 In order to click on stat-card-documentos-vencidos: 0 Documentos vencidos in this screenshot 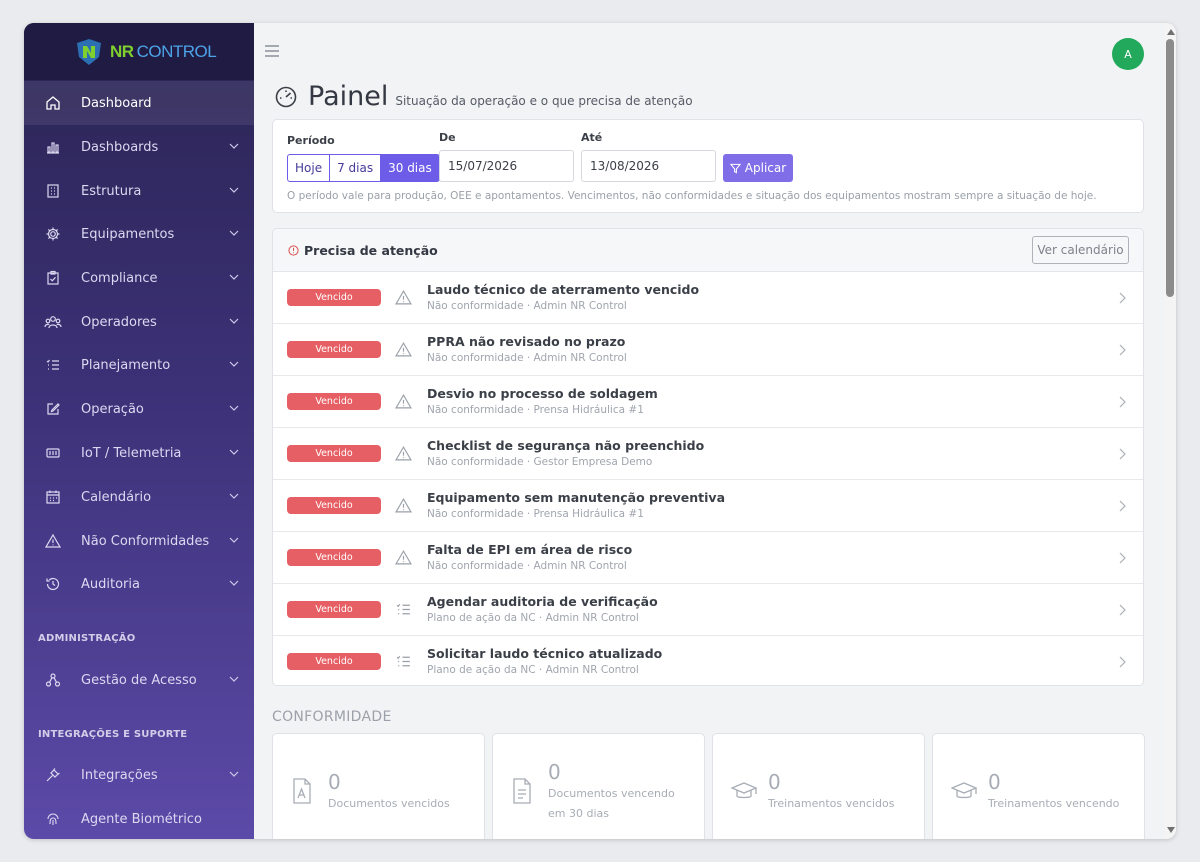, I will do `click(378, 786)`.